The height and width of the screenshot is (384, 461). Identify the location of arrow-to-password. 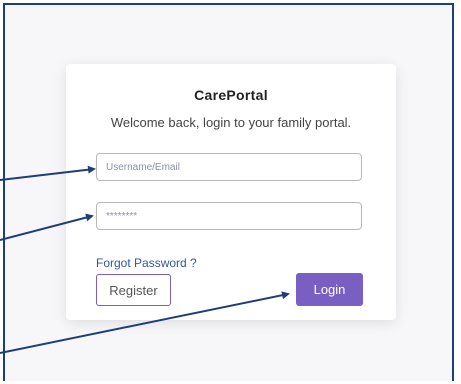
(47, 227).